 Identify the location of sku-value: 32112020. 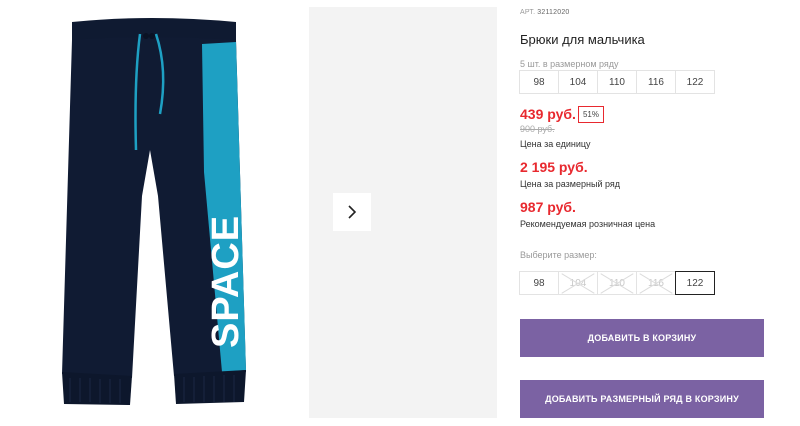
(553, 12).